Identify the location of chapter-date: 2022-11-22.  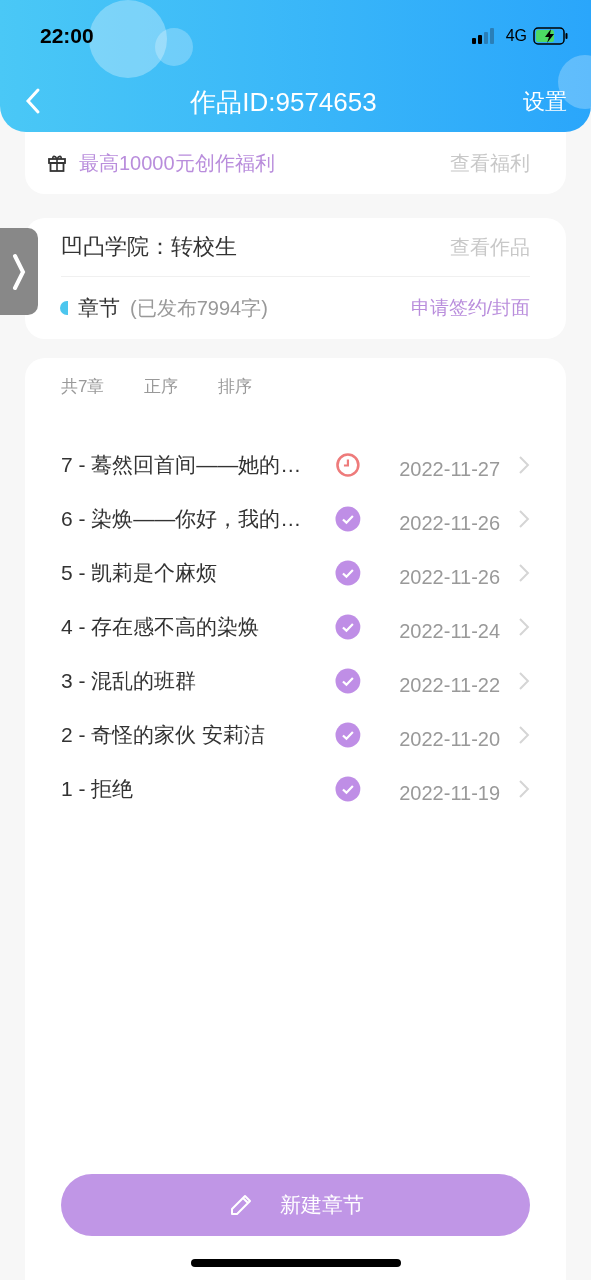
(449, 685).